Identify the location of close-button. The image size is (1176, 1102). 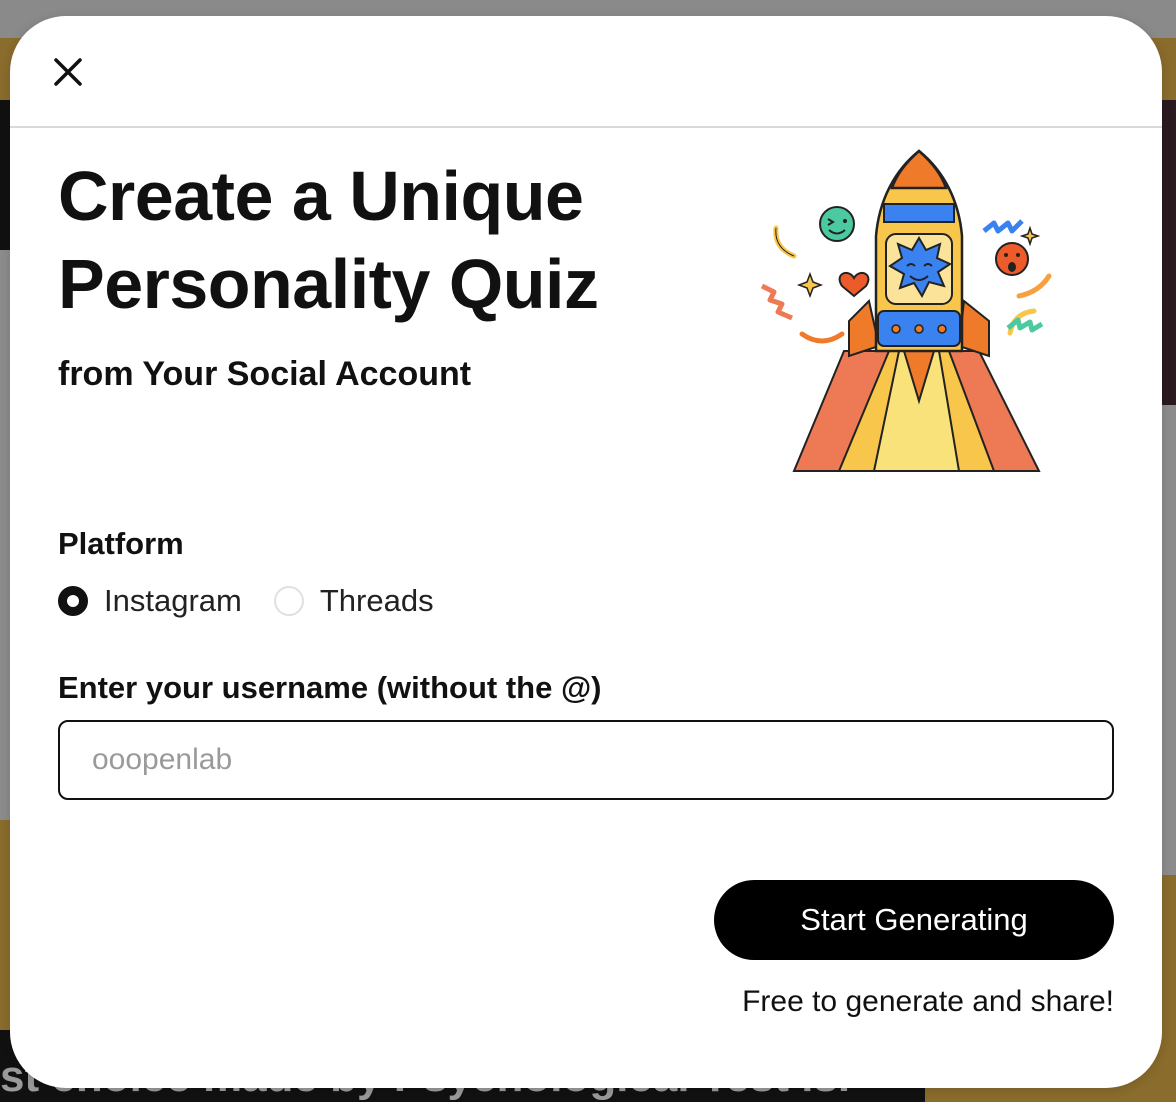
(68, 72).